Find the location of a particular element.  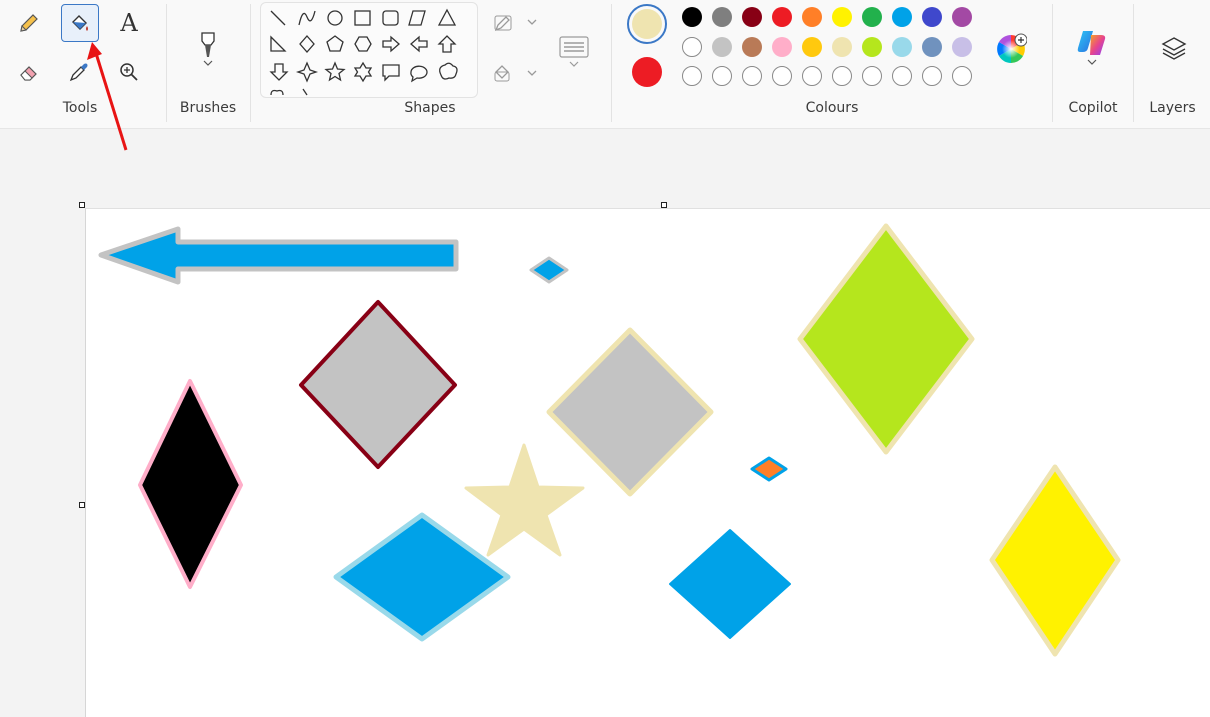

resize-handle-top is located at coordinates (664, 205).